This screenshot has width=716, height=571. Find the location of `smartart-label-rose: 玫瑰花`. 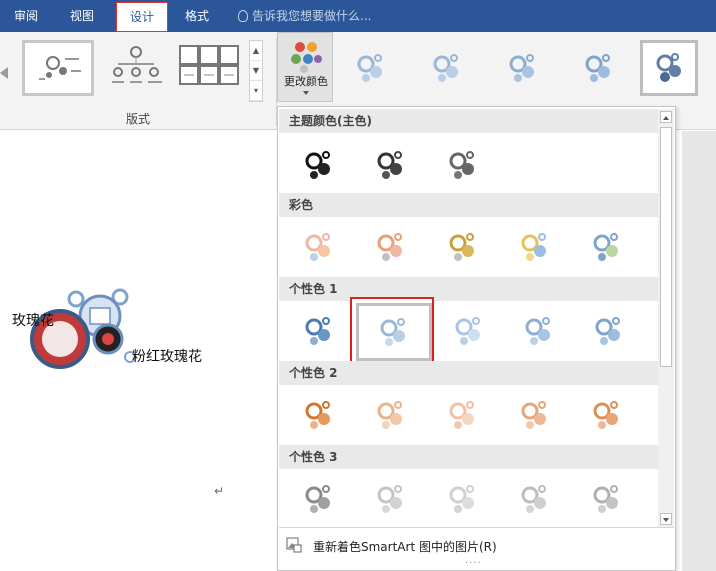

smartart-label-rose: 玫瑰花 is located at coordinates (33, 320).